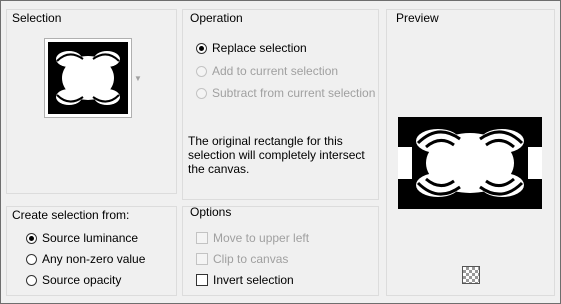 Image resolution: width=561 pixels, height=304 pixels. What do you see at coordinates (211, 212) in the screenshot?
I see `options-group-title: Options` at bounding box center [211, 212].